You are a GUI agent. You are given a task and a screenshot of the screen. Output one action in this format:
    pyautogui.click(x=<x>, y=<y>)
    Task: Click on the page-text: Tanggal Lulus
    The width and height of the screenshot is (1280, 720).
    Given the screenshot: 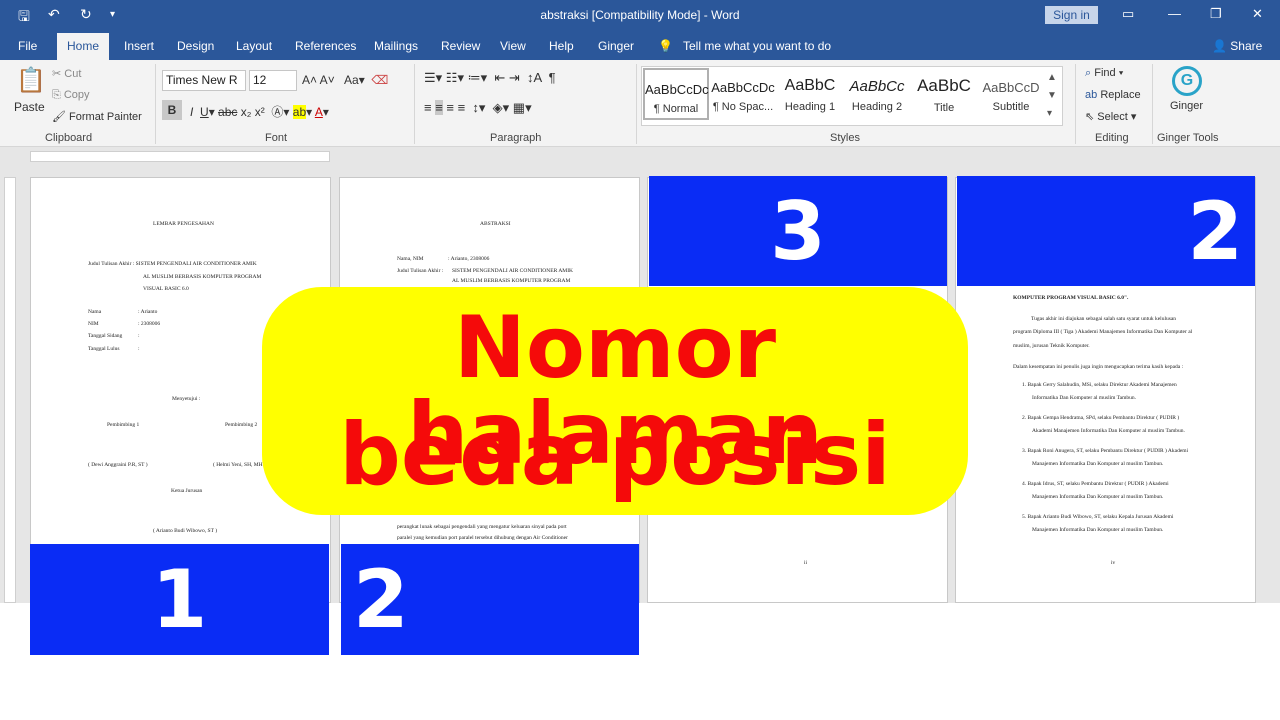 What is the action you would take?
    pyautogui.click(x=104, y=349)
    